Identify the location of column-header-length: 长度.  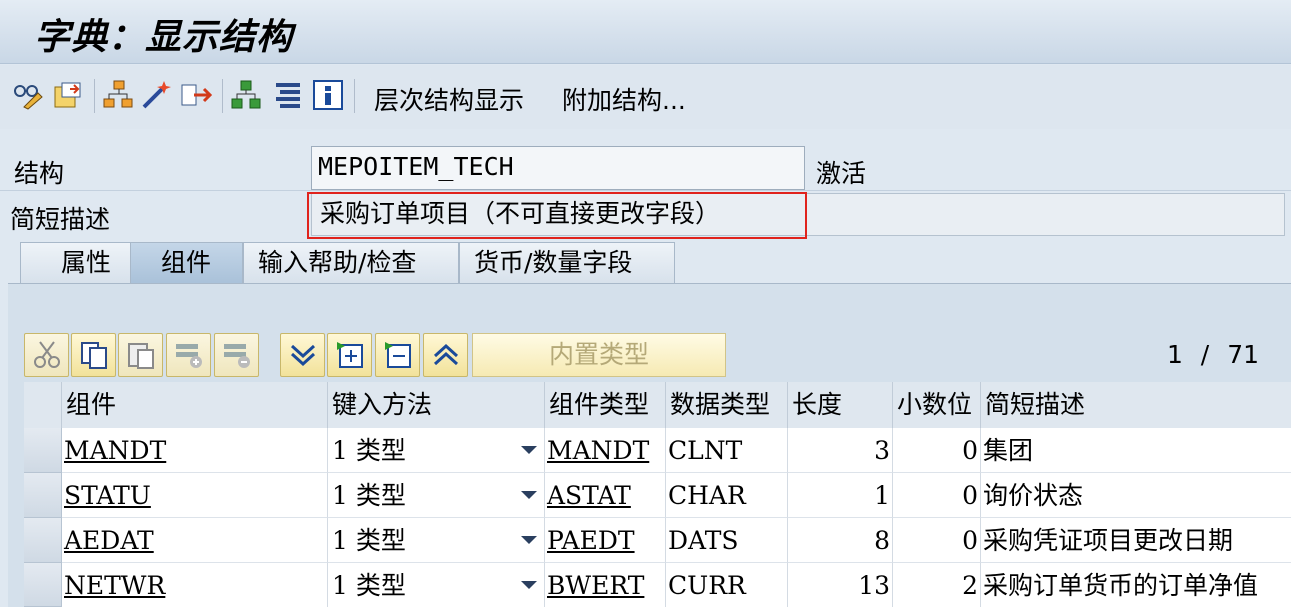
(840, 405).